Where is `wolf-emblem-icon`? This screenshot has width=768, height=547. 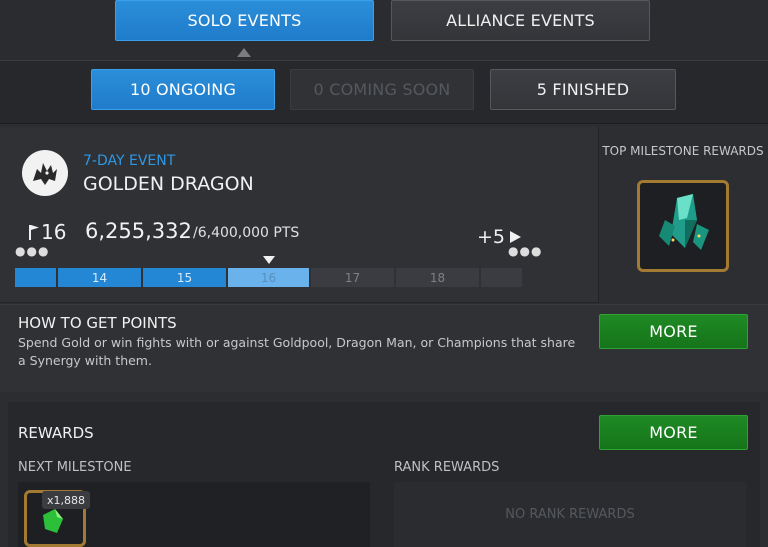
wolf-emblem-icon is located at coordinates (45, 173).